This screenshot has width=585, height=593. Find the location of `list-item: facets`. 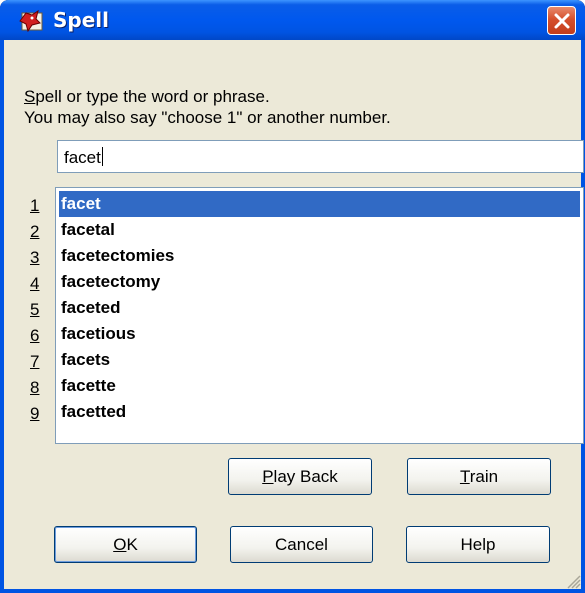

list-item: facets is located at coordinates (319, 360).